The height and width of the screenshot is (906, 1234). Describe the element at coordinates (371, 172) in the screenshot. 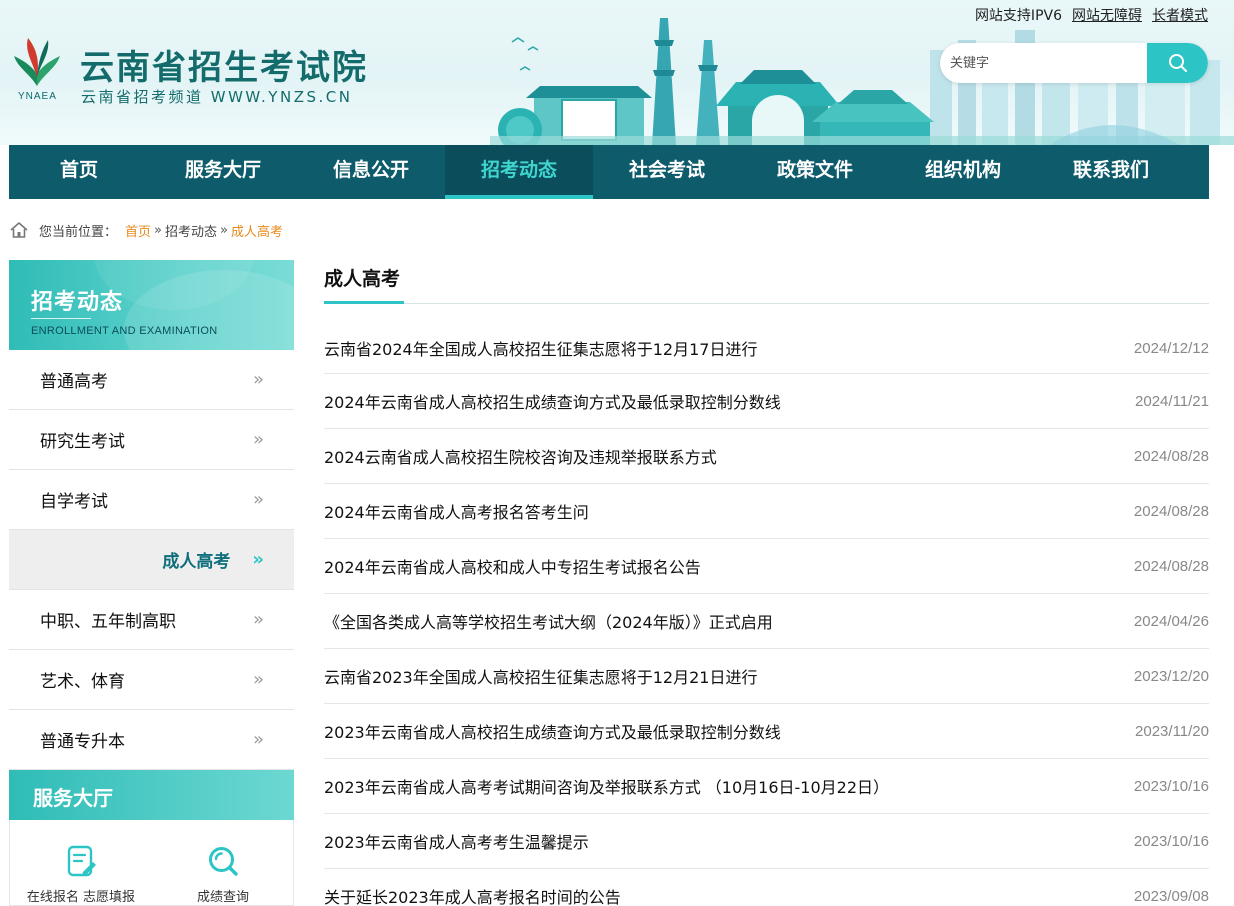

I see `nav-info-disclosure: 信息公开` at that location.